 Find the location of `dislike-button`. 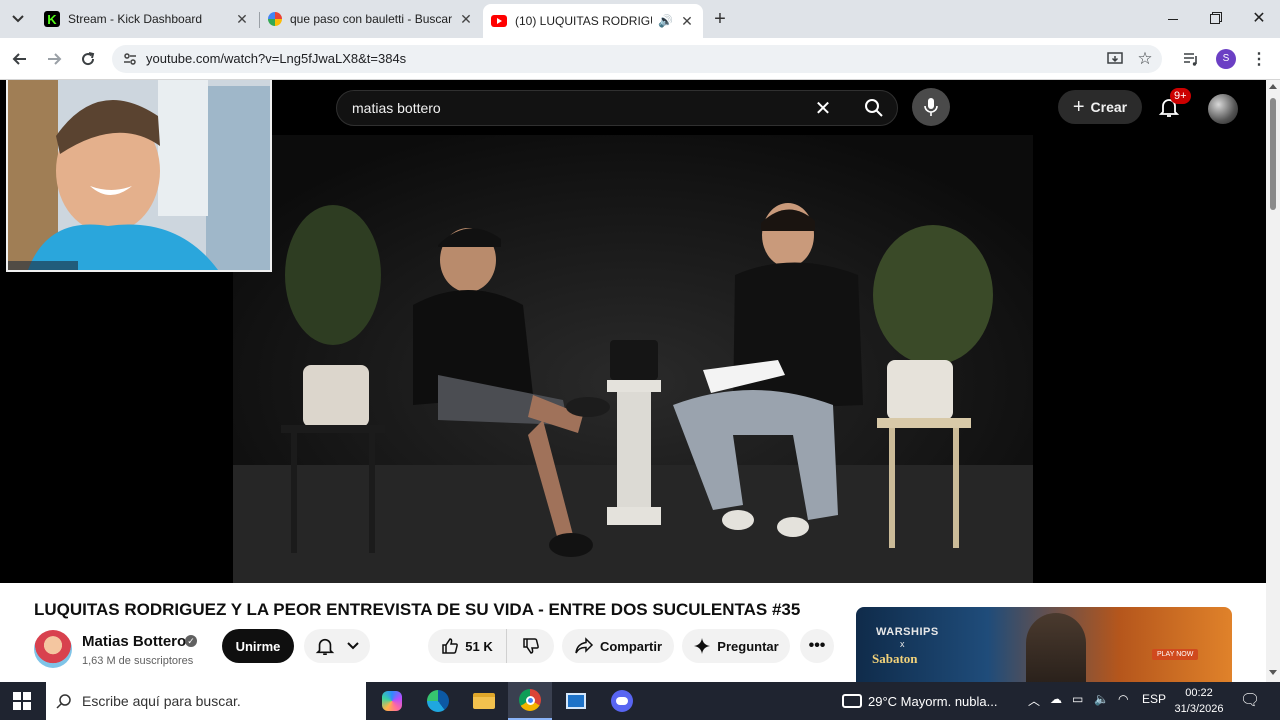

dislike-button is located at coordinates (530, 646).